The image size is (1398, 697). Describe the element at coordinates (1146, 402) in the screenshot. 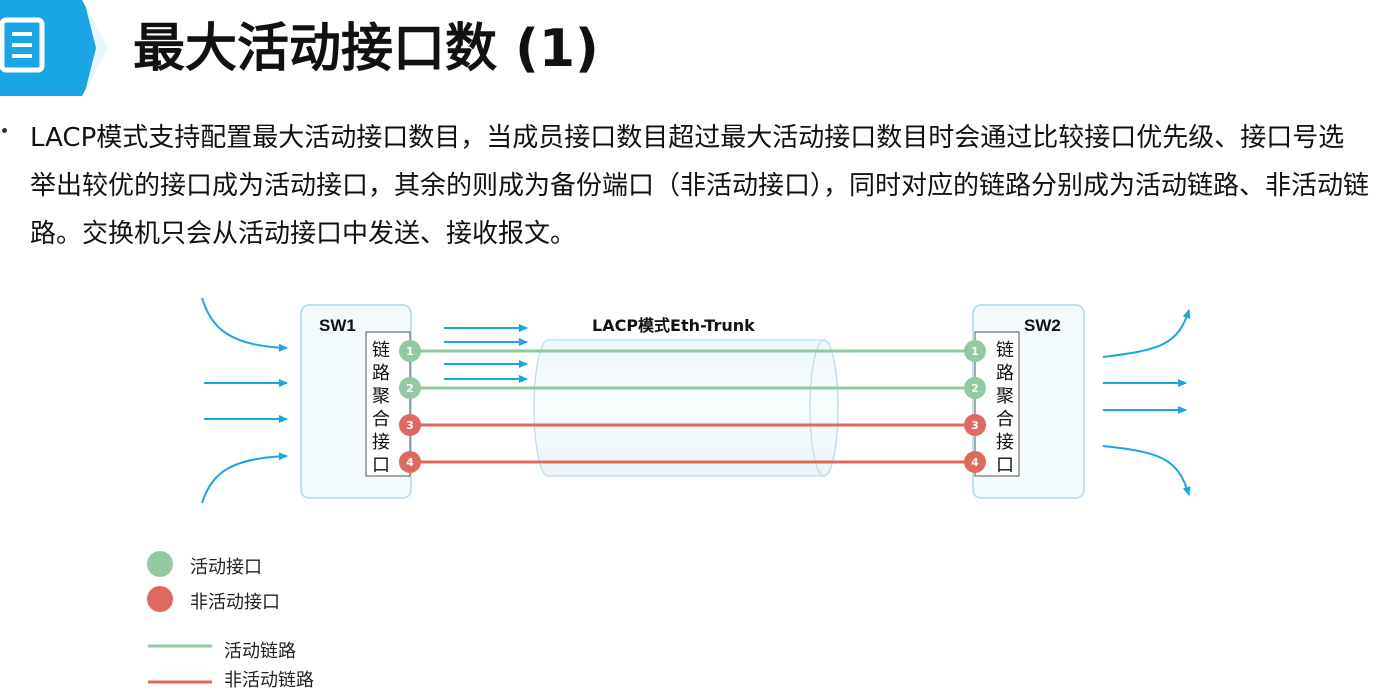

I see `outgoing-traffic-arrows` at that location.